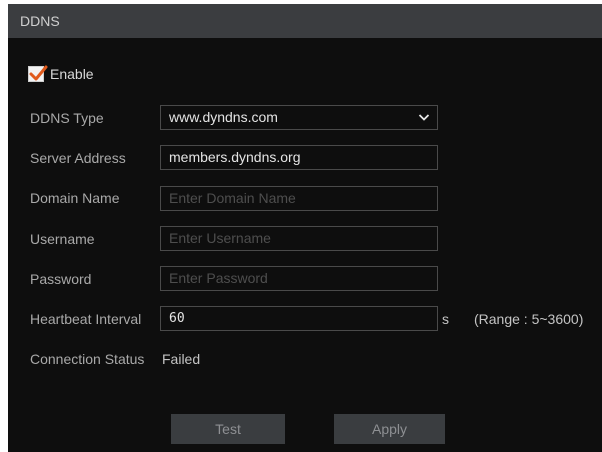 The width and height of the screenshot is (602, 452). What do you see at coordinates (232, 198) in the screenshot?
I see `domain-name-placeholder: Enter Domain Name` at bounding box center [232, 198].